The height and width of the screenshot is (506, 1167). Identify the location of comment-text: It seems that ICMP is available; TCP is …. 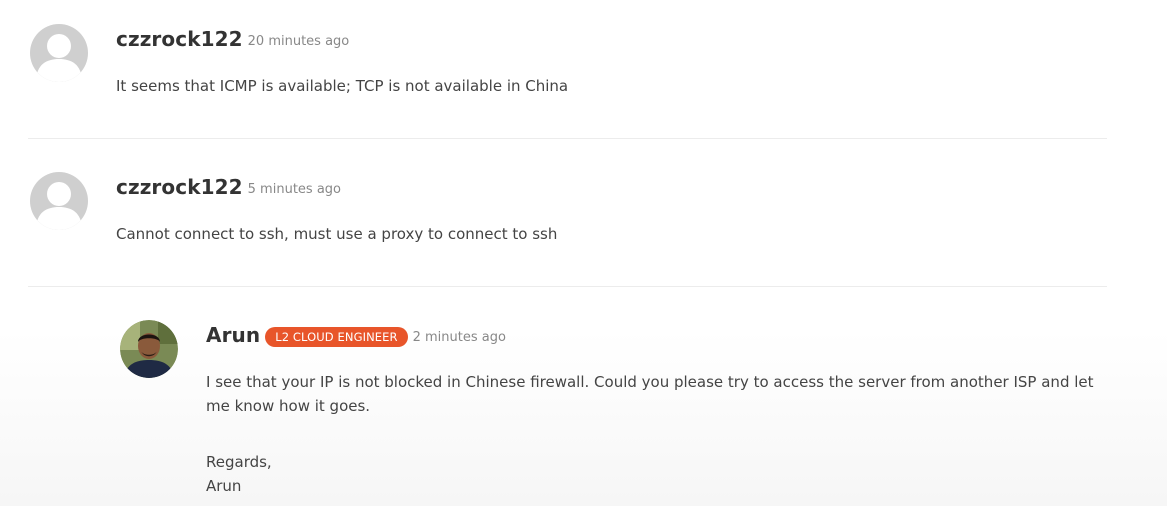
(342, 86).